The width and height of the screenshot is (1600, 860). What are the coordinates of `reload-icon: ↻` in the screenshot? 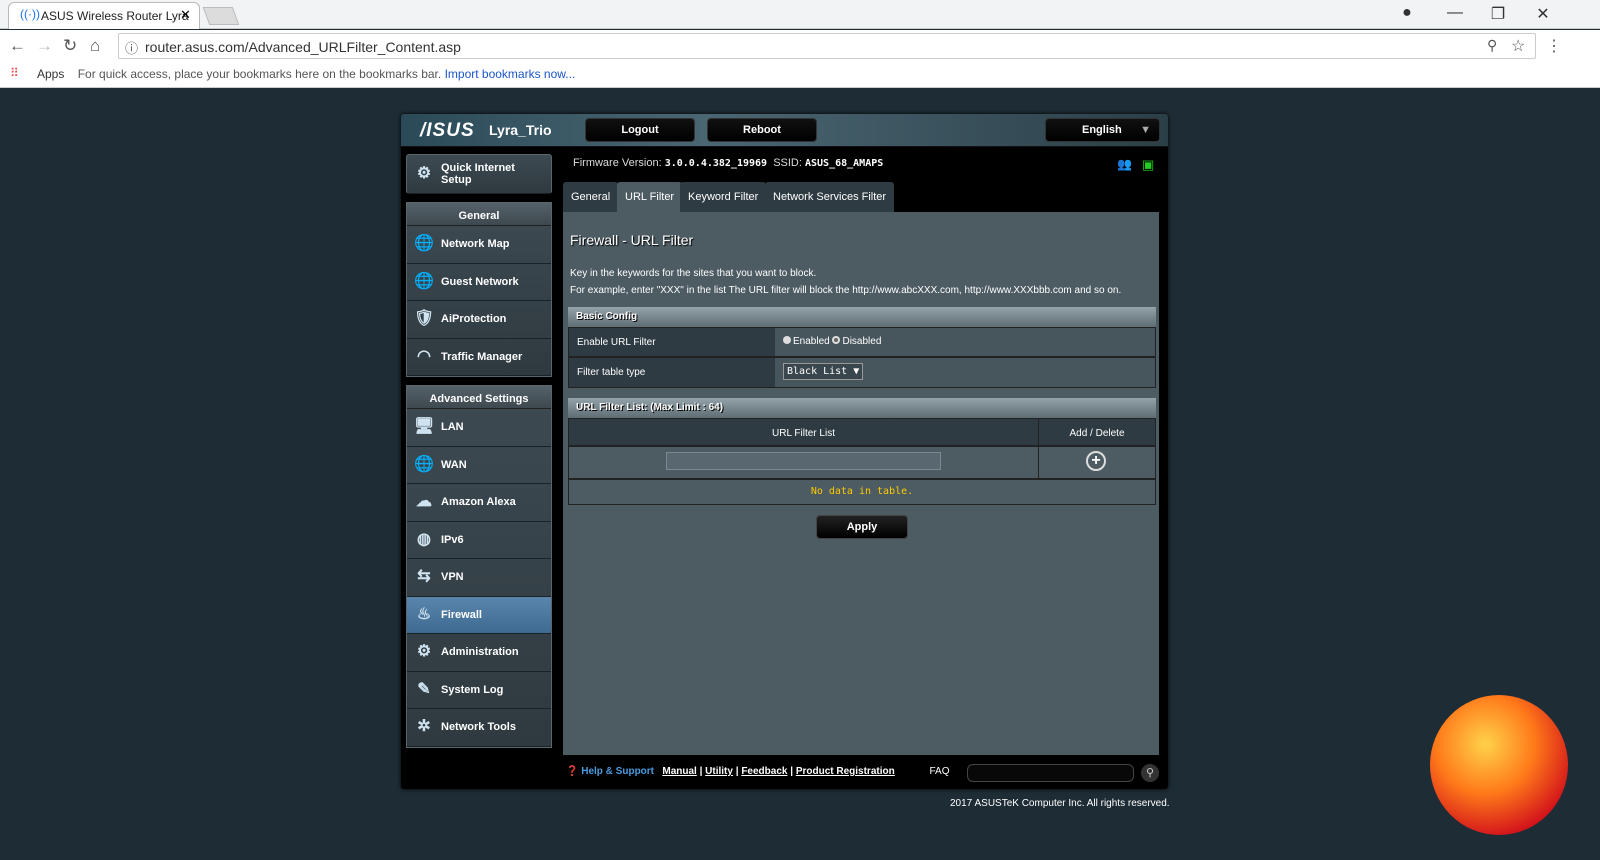 It's located at (70, 46).